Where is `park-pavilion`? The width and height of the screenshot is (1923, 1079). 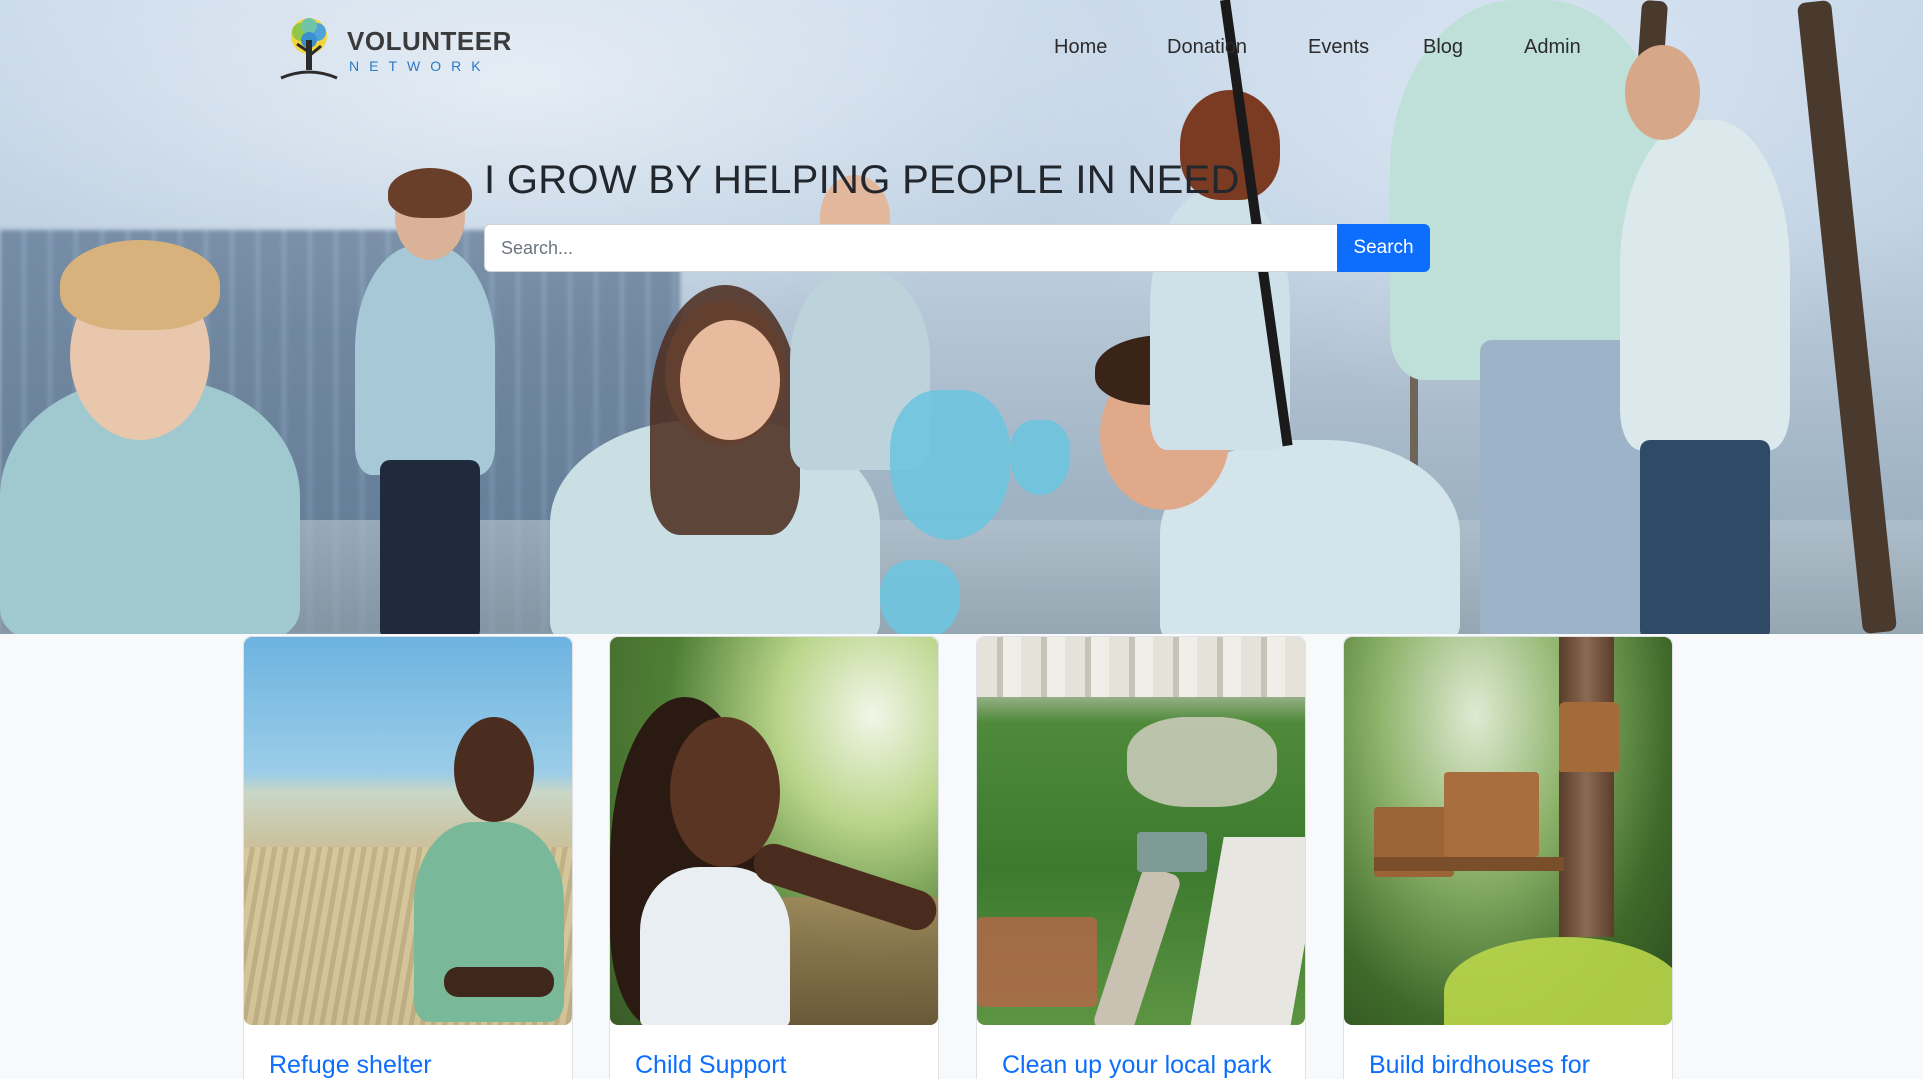 park-pavilion is located at coordinates (1172, 852).